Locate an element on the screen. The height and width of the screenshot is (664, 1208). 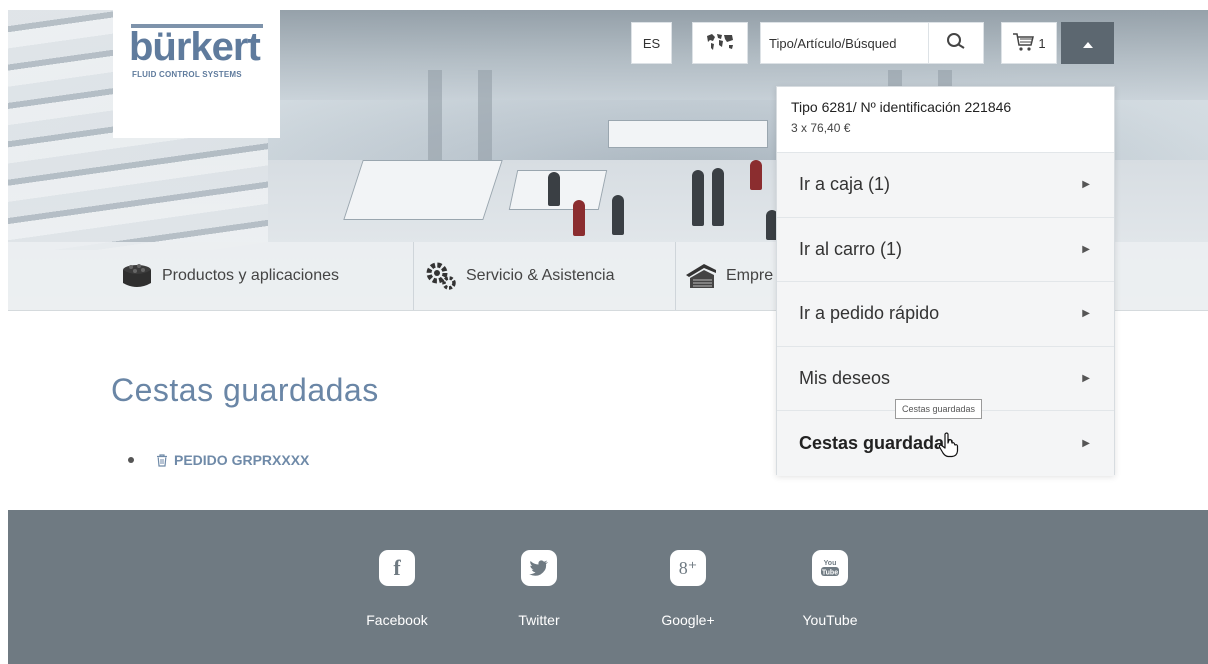
menu-item-label: Ir a pedido rápido is located at coordinates (869, 313).